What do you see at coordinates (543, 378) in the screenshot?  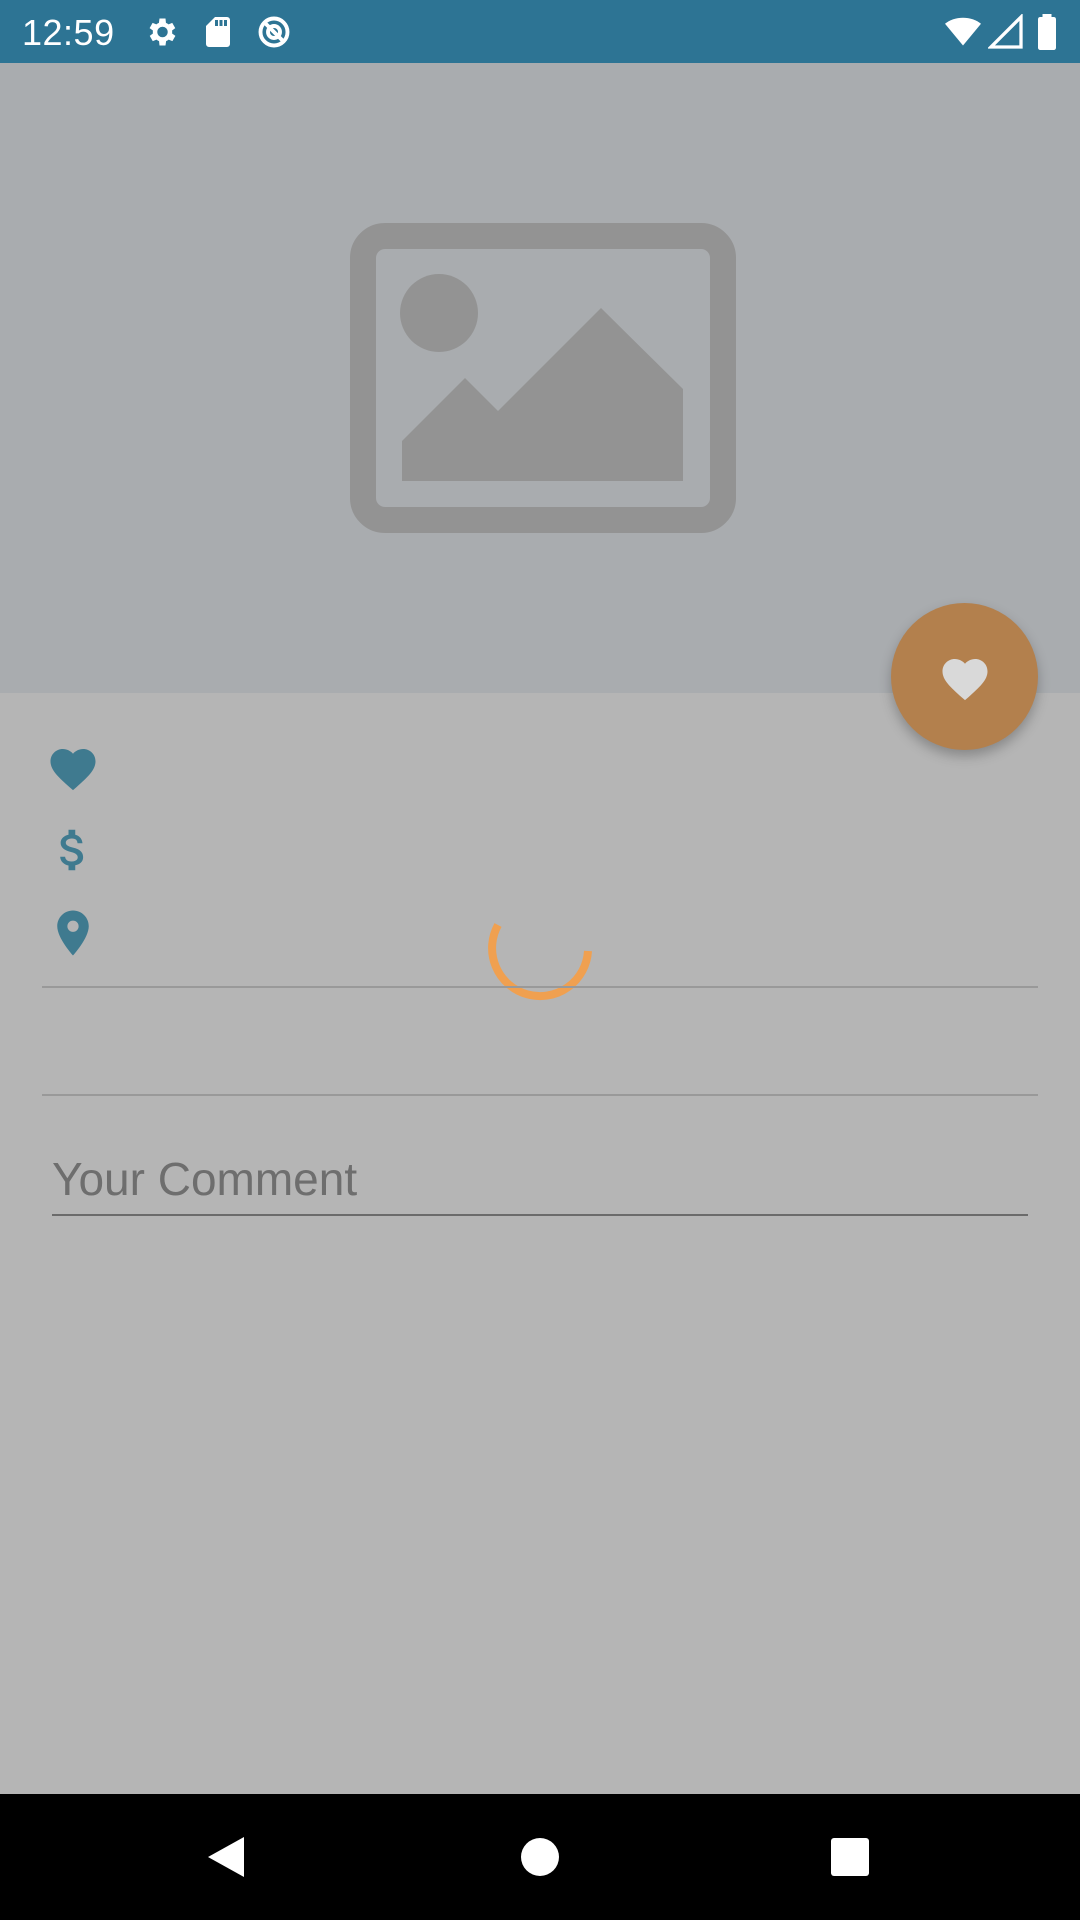 I see `image-placeholder-icon` at bounding box center [543, 378].